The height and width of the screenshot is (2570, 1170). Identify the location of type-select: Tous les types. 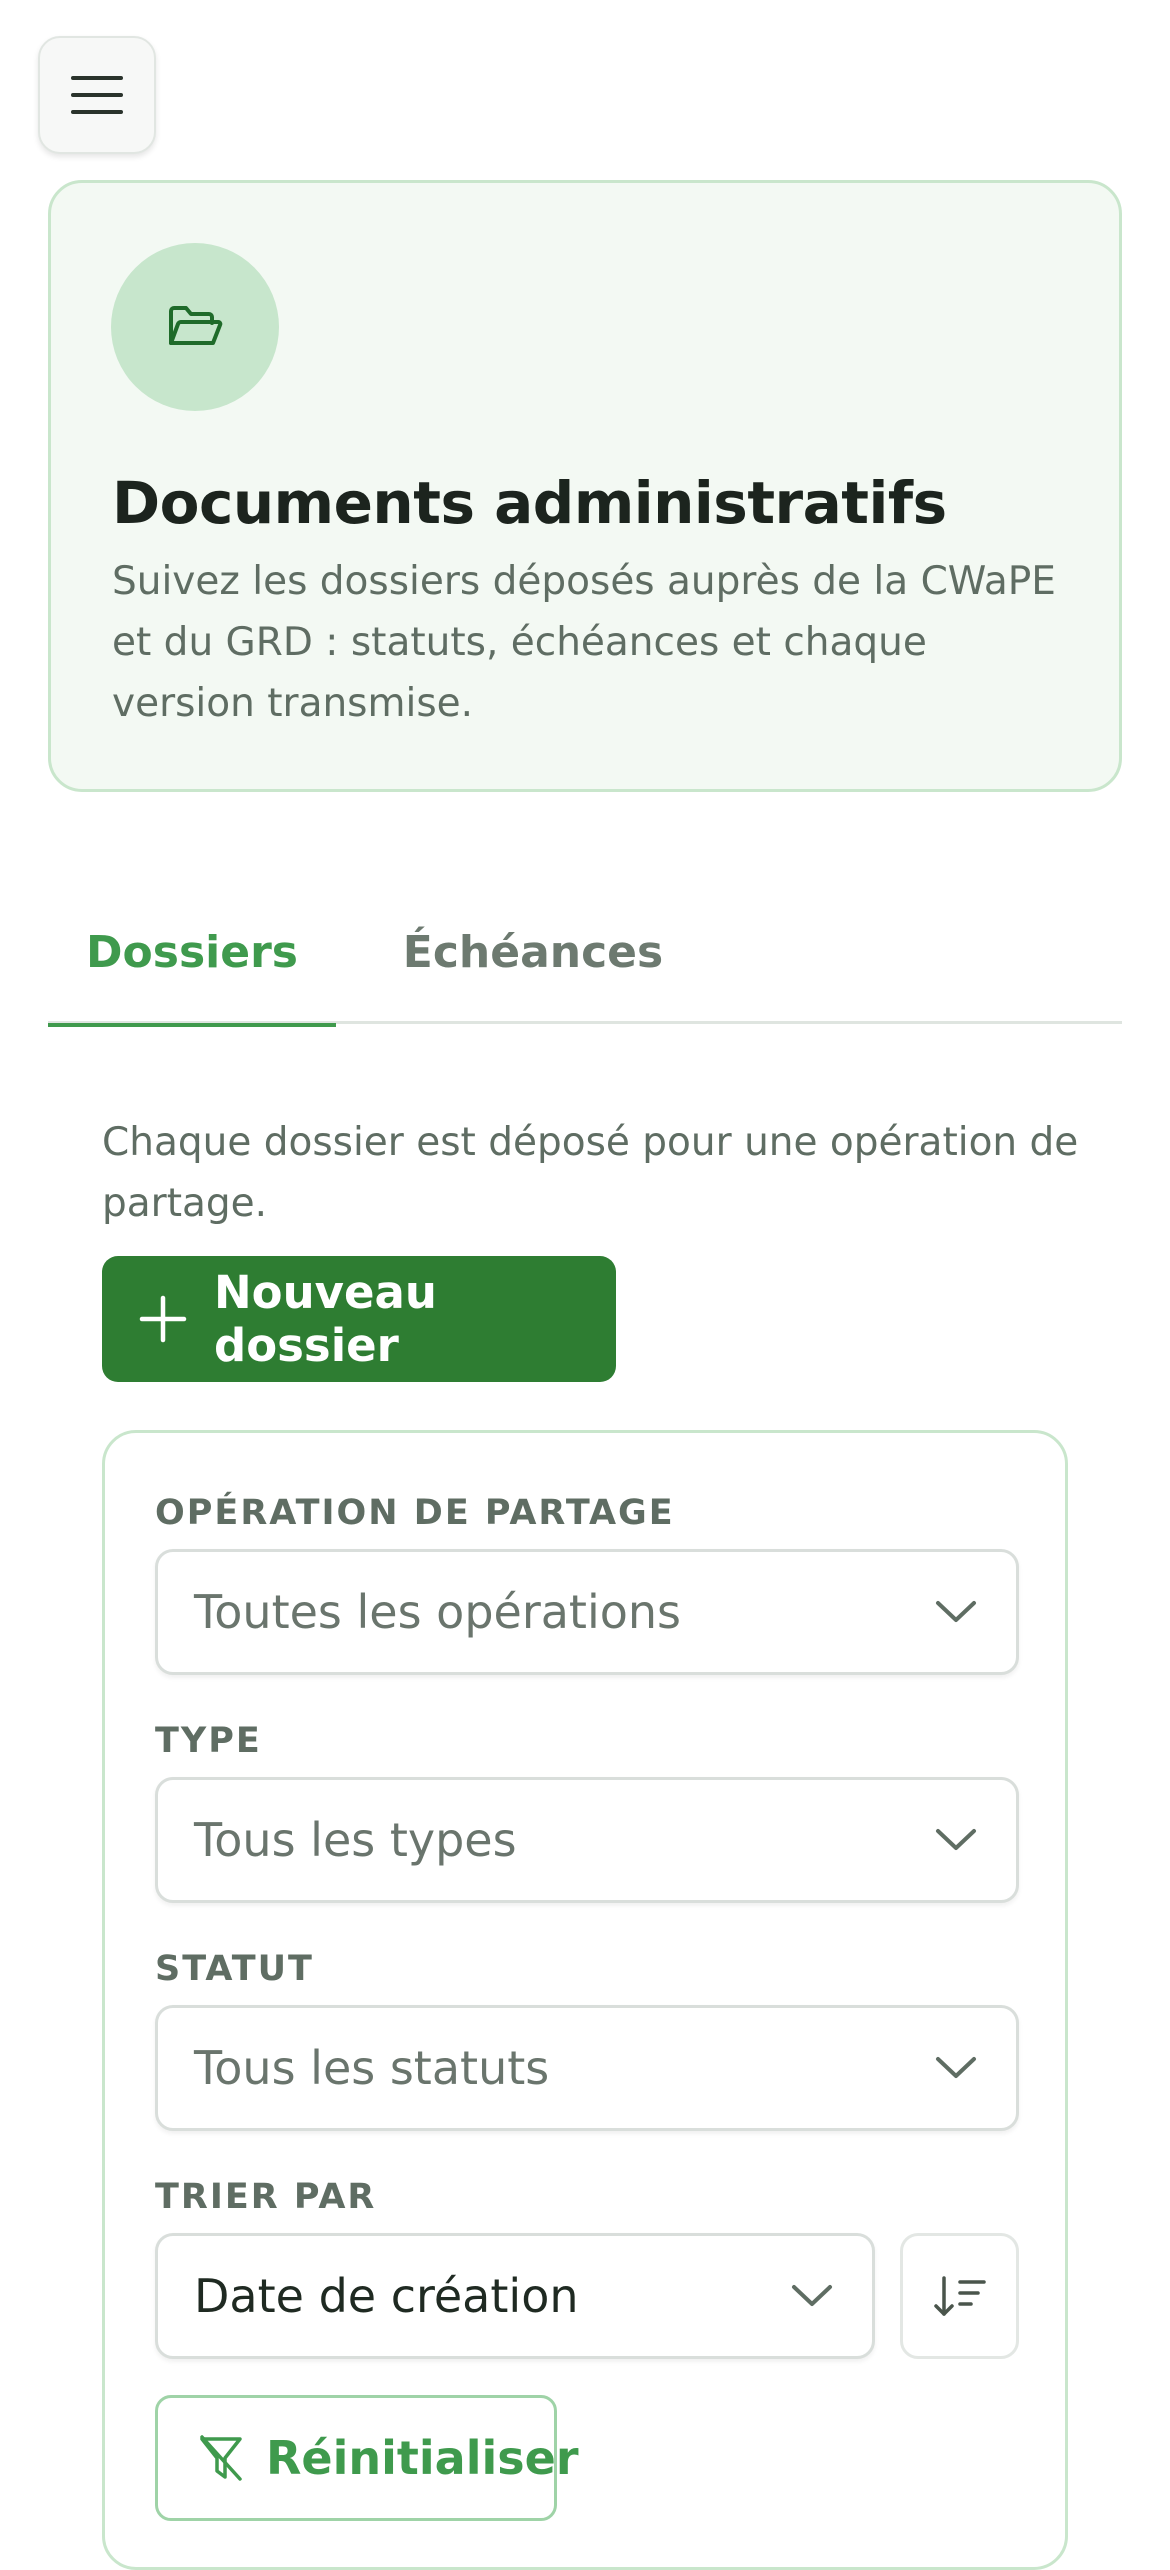
(587, 1840).